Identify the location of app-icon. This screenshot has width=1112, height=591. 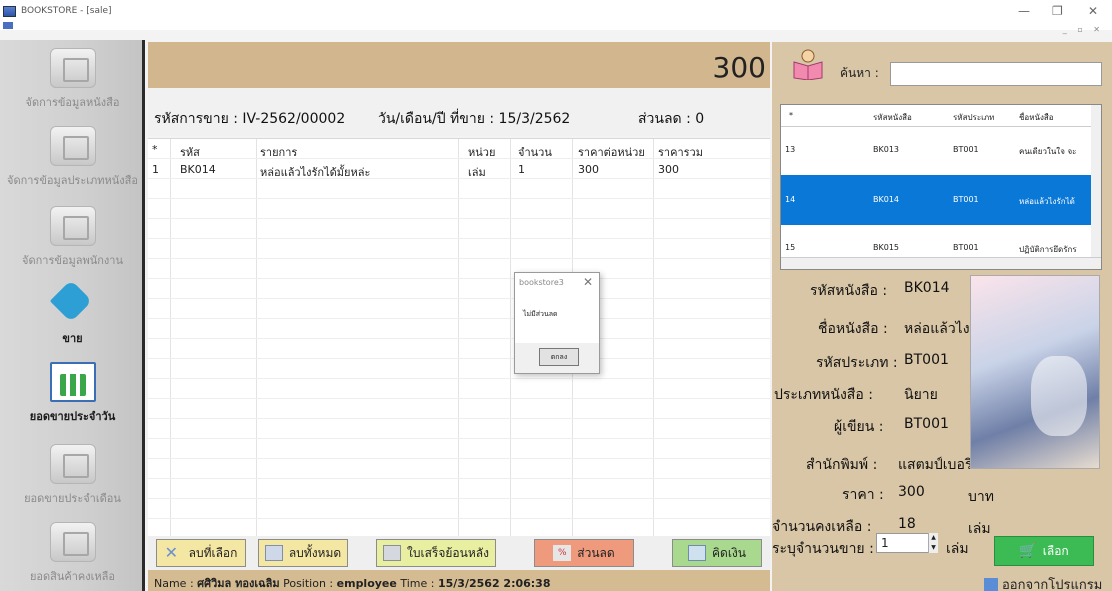
(9, 11).